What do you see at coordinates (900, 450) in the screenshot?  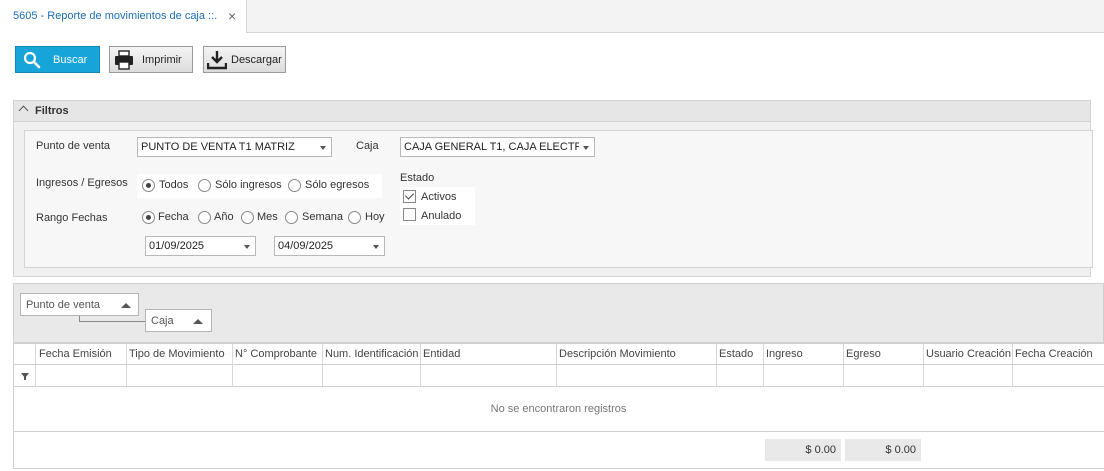 I see `total-egreso-value: $ 0.00` at bounding box center [900, 450].